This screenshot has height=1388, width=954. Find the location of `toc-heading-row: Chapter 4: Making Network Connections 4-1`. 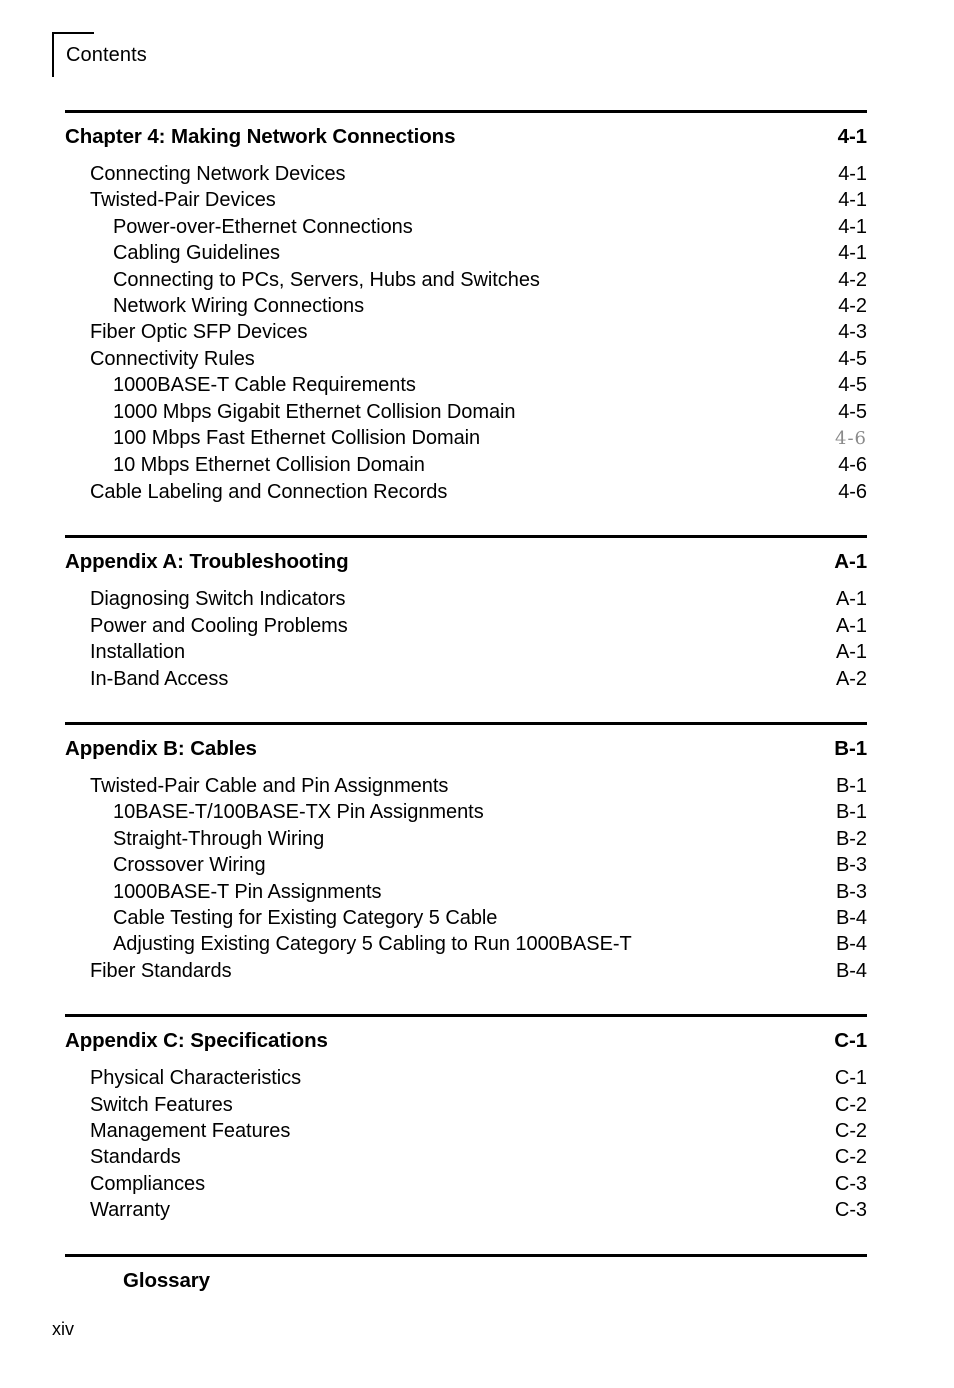

toc-heading-row: Chapter 4: Making Network Connections 4-1 is located at coordinates (466, 137).